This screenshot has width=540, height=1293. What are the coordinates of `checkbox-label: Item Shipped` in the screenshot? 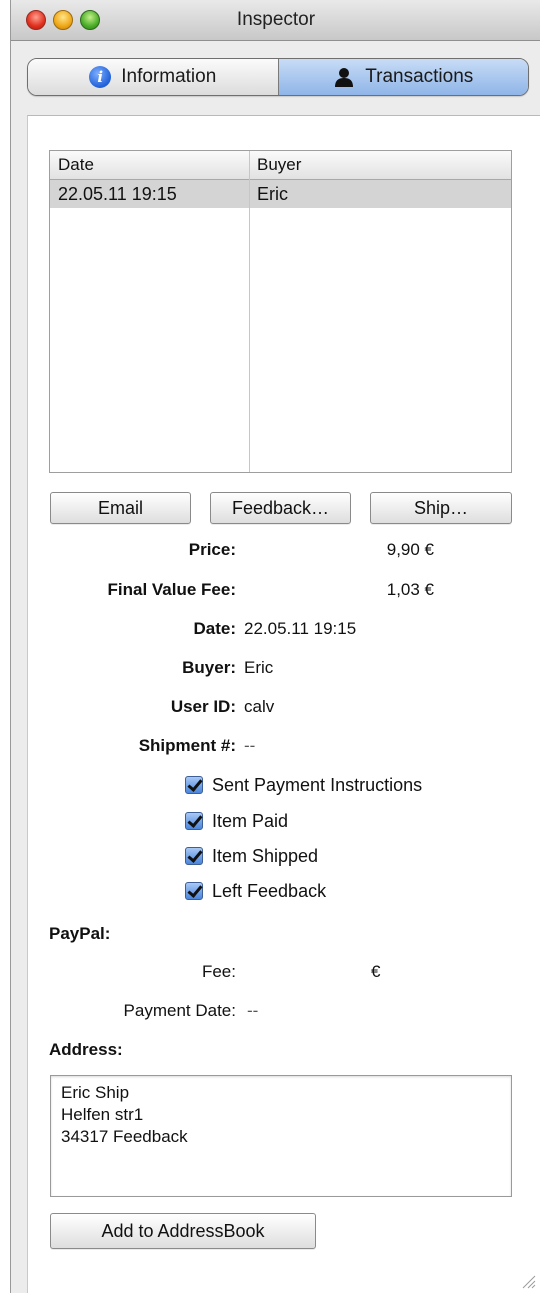 It's located at (265, 855).